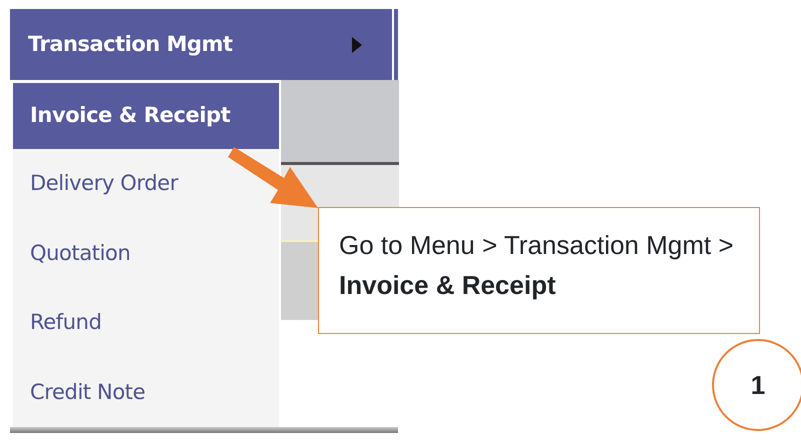  I want to click on menu-item: Invoice & Receipt, so click(146, 116).